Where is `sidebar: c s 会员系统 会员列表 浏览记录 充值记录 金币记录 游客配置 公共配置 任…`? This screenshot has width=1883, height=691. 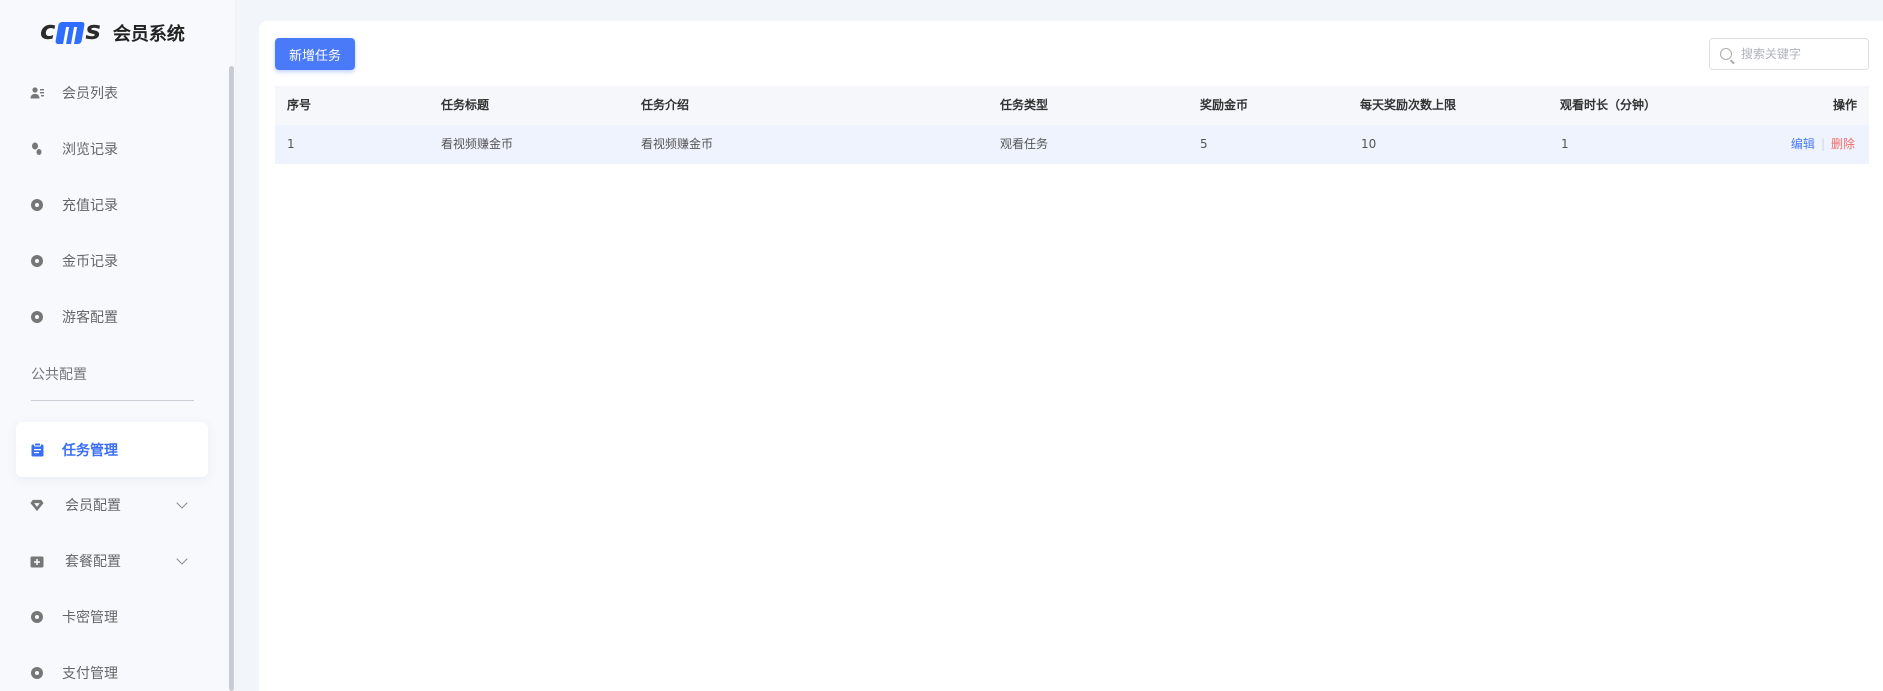
sidebar: c s 会员系统 会员列表 浏览记录 充值记录 金币记录 游客配置 公共配置 任… is located at coordinates (118, 345).